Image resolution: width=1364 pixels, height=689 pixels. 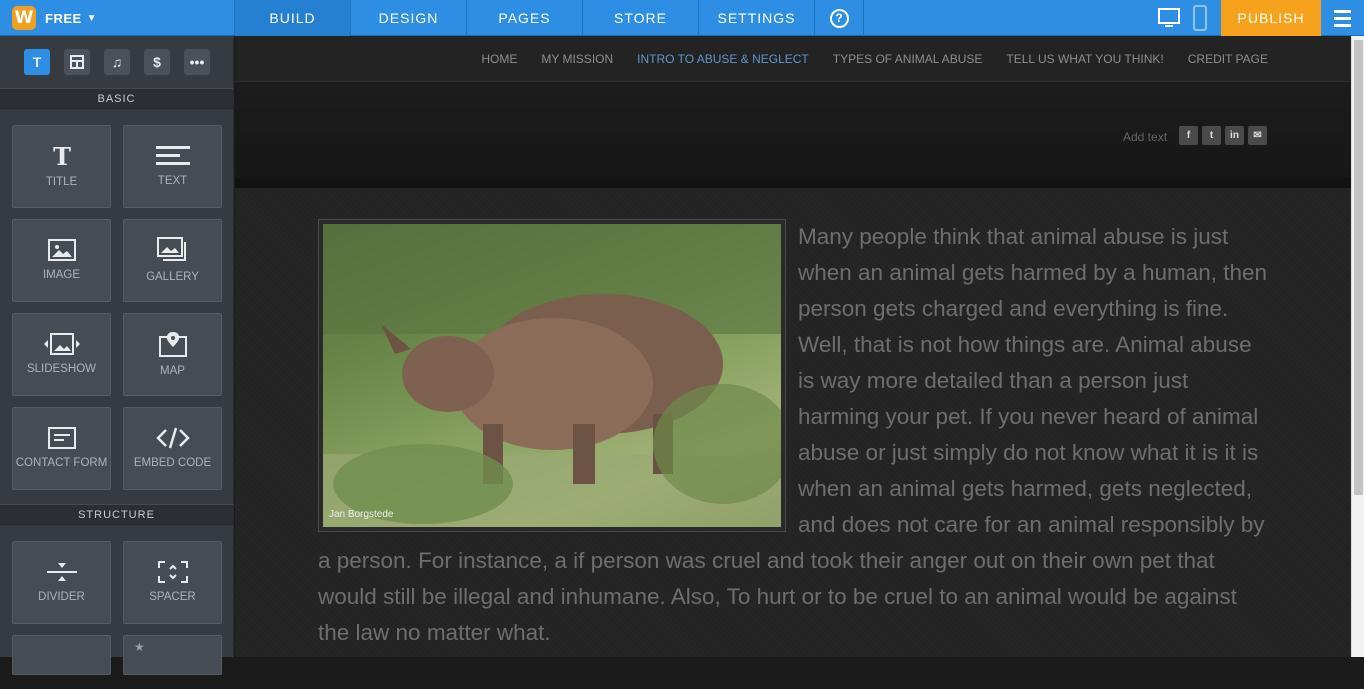 I want to click on music-tool-icon: ♫, so click(x=117, y=62).